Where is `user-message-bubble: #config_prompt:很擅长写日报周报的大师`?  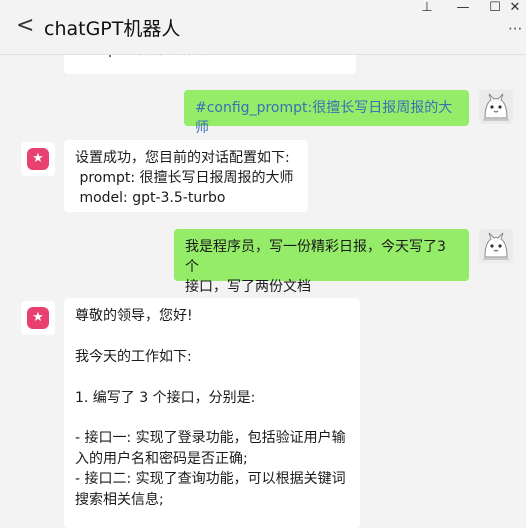
user-message-bubble: #config_prompt:很擅长写日报周报的大师 is located at coordinates (326, 113).